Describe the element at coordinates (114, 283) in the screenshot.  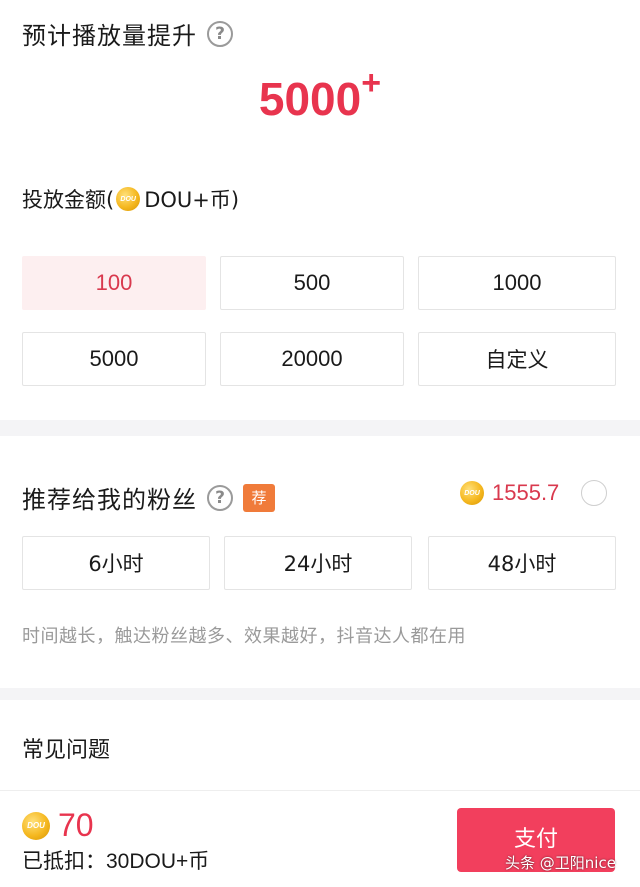
I see `amount-option-100: 100` at that location.